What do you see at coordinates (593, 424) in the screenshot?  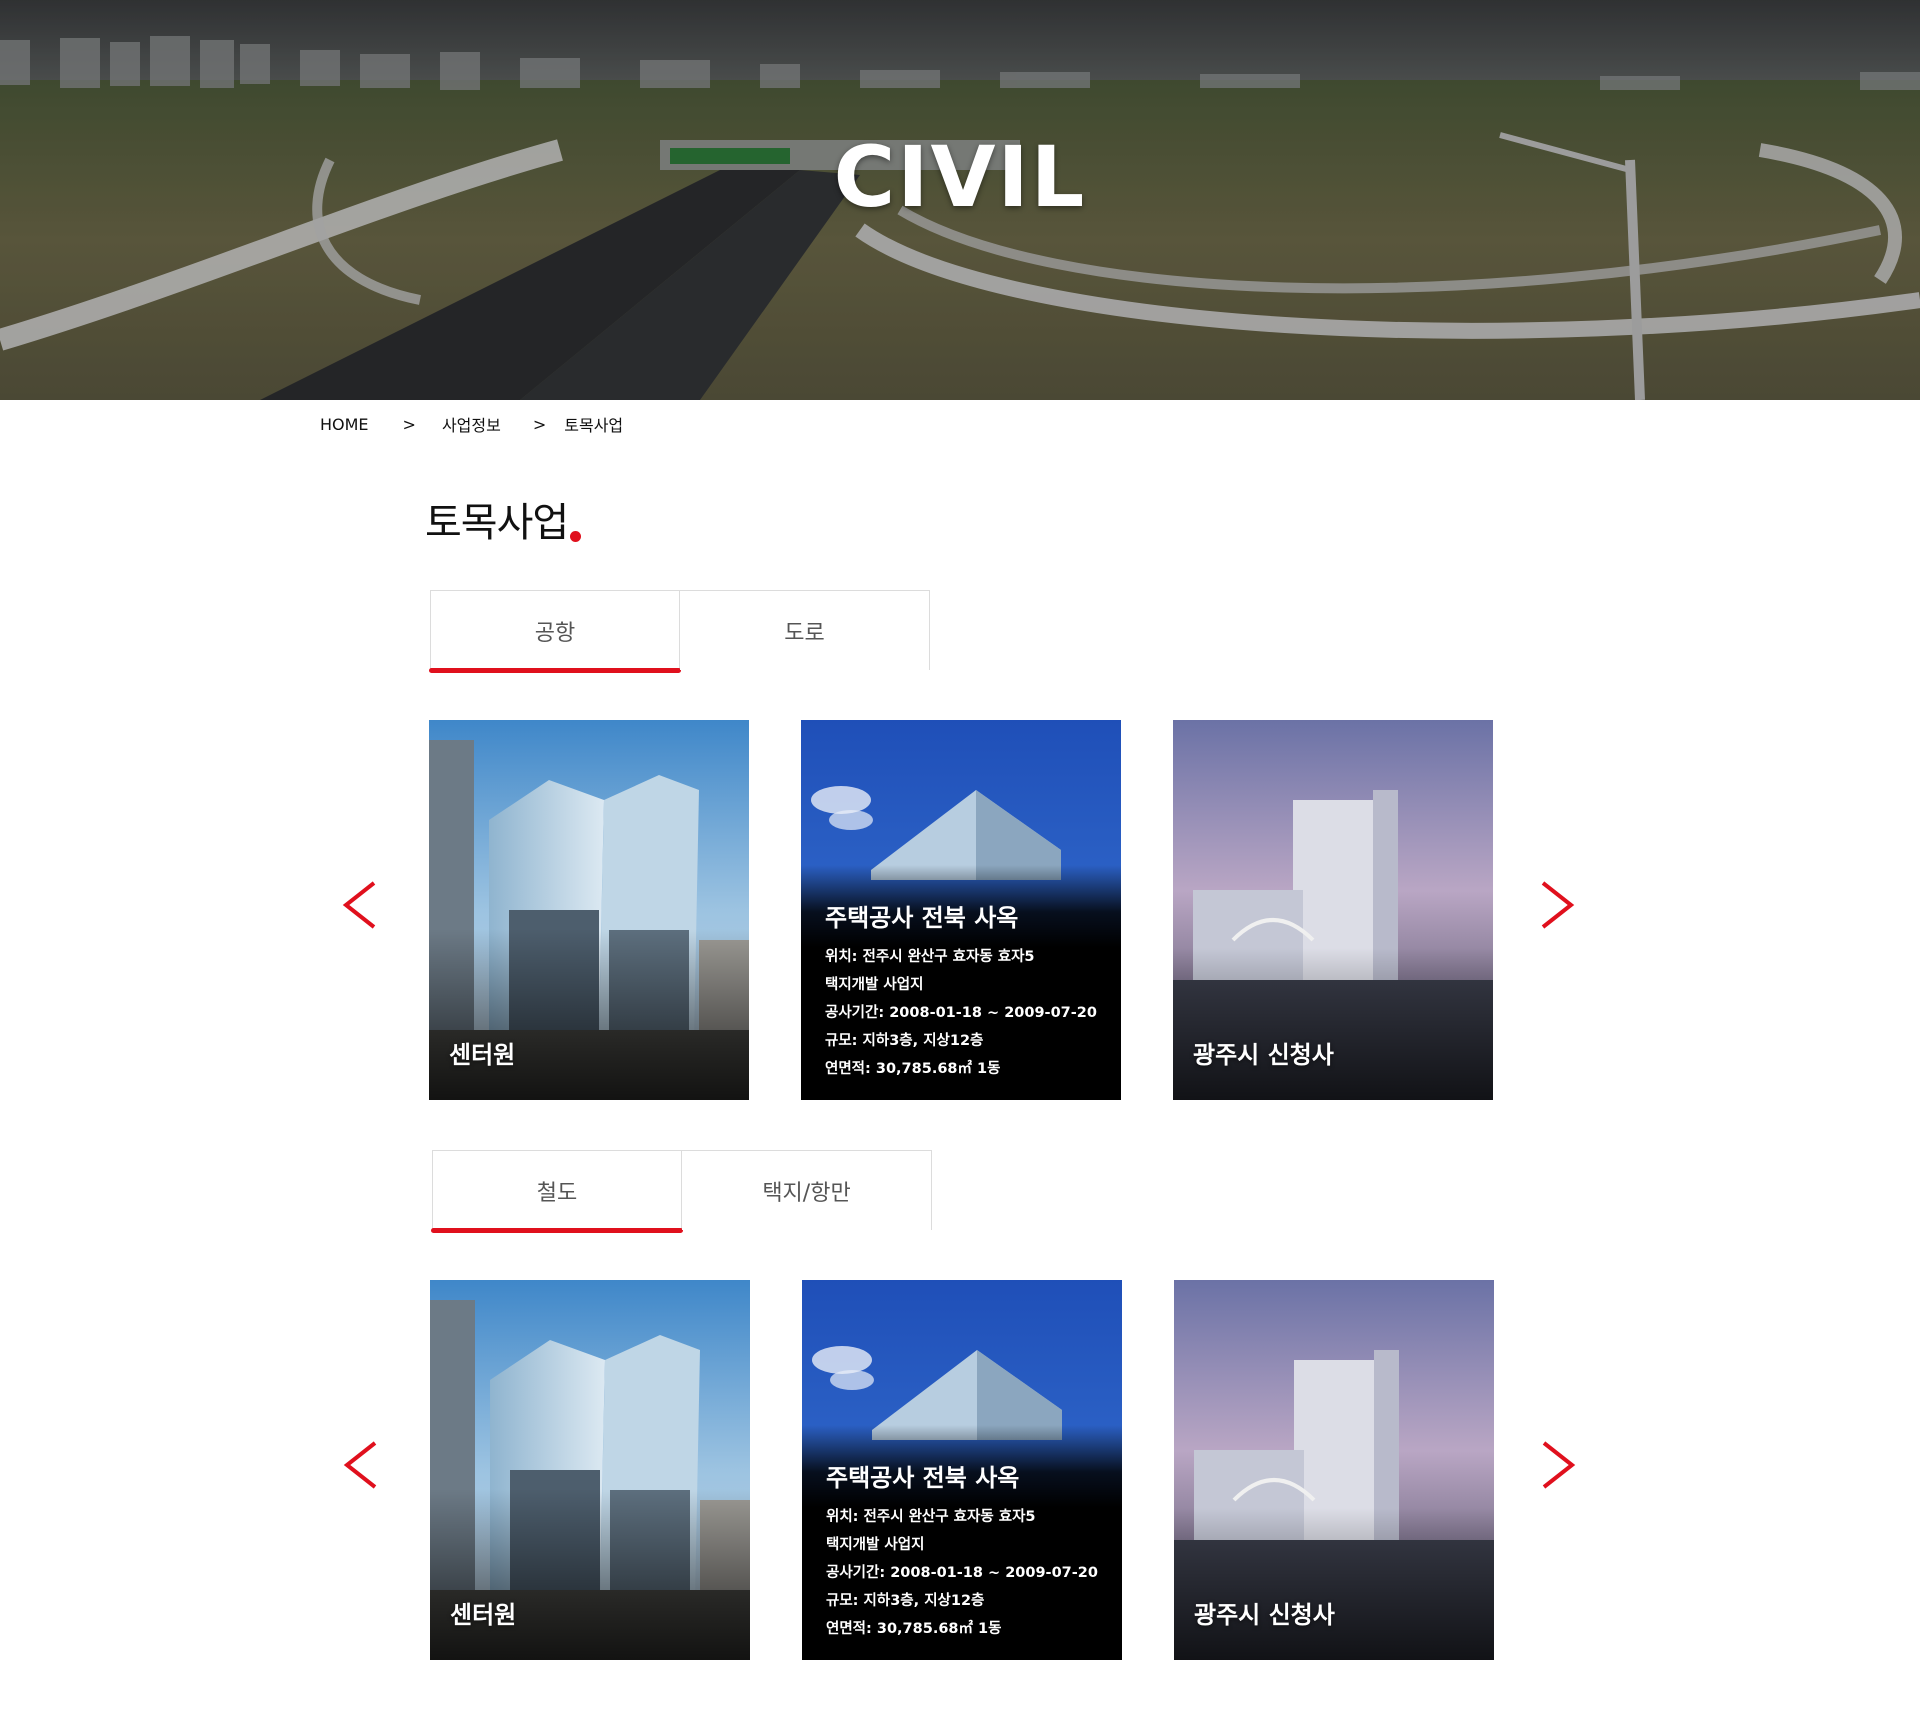 I see `breadcrumb-civil-business: 토목사업` at bounding box center [593, 424].